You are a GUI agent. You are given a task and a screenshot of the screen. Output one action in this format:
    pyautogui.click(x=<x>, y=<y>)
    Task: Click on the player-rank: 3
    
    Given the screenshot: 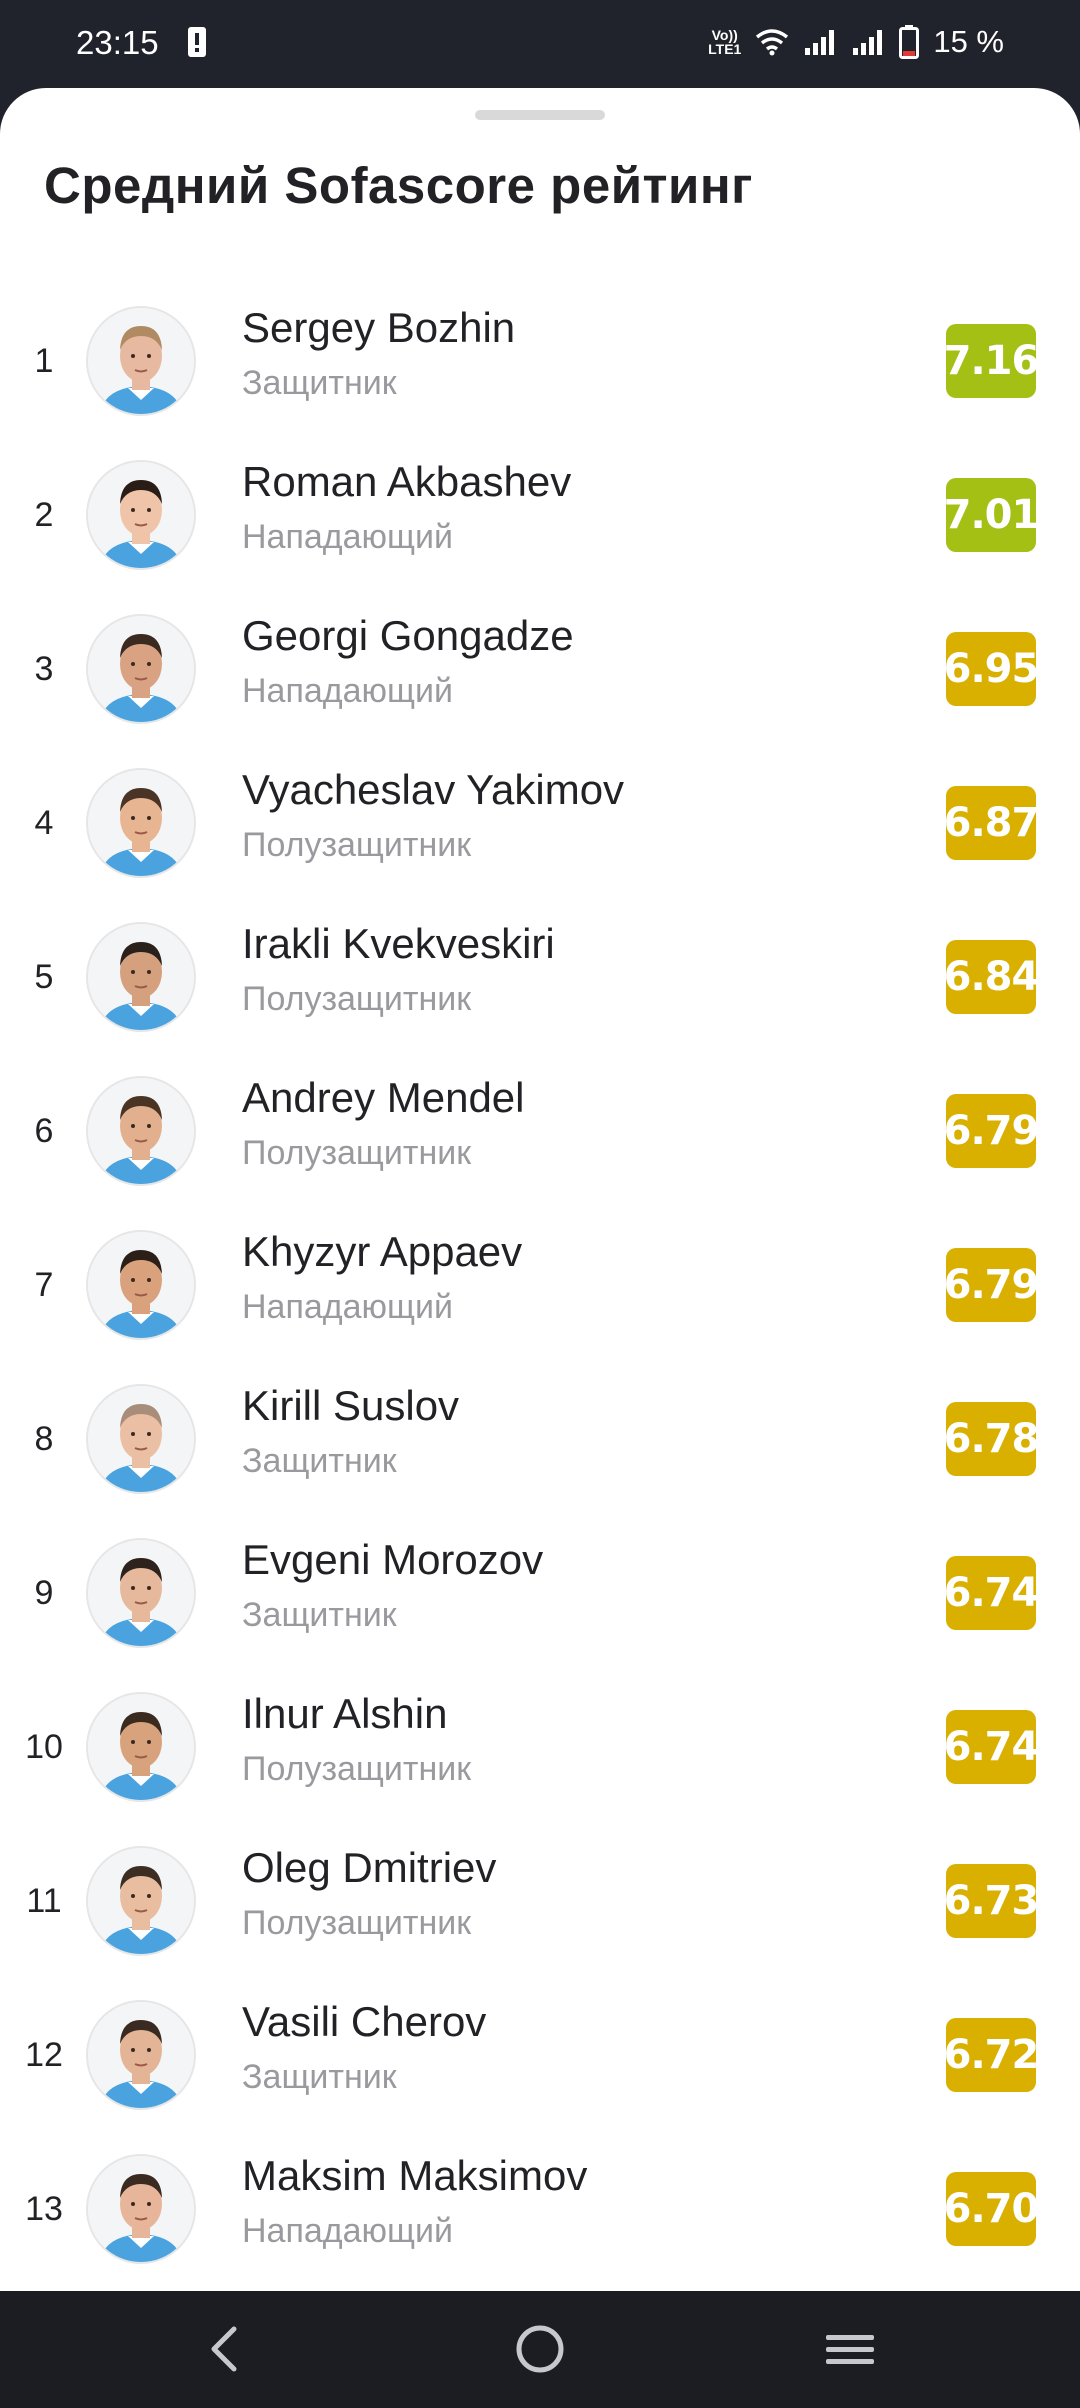 What is the action you would take?
    pyautogui.click(x=44, y=668)
    